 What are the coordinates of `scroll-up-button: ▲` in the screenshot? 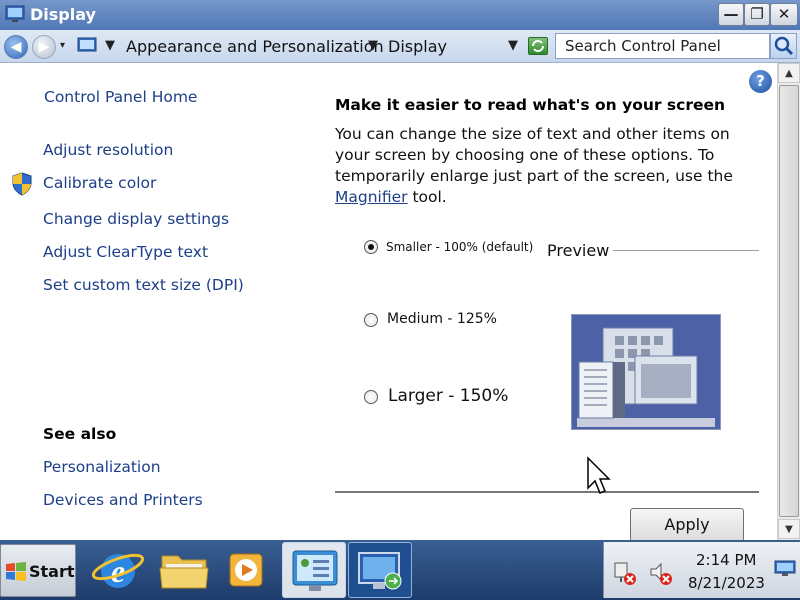 It's located at (789, 73).